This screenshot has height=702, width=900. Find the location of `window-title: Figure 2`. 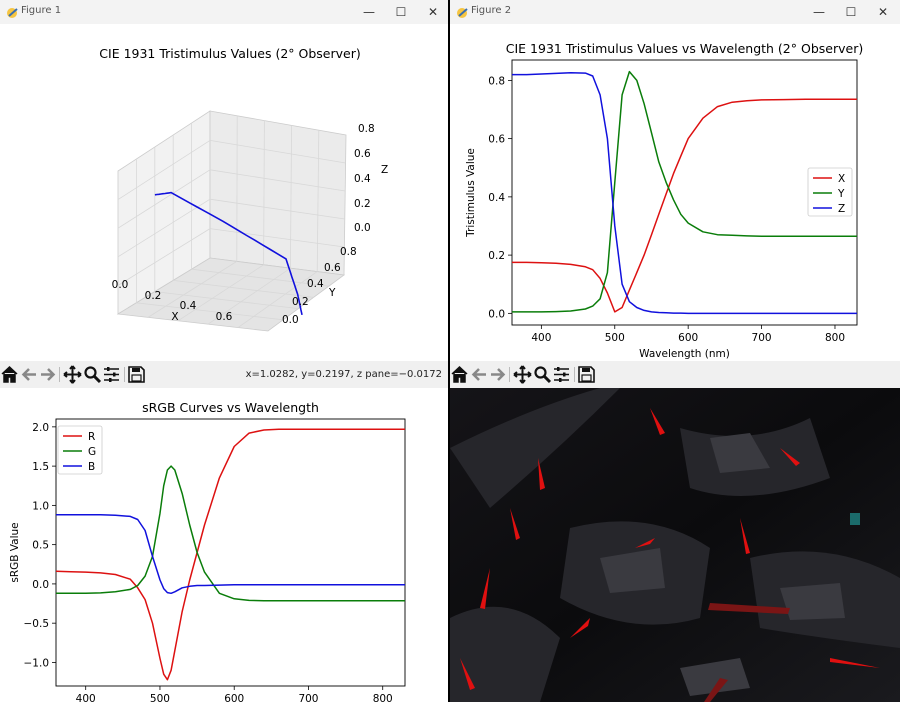

window-title: Figure 2 is located at coordinates (491, 10).